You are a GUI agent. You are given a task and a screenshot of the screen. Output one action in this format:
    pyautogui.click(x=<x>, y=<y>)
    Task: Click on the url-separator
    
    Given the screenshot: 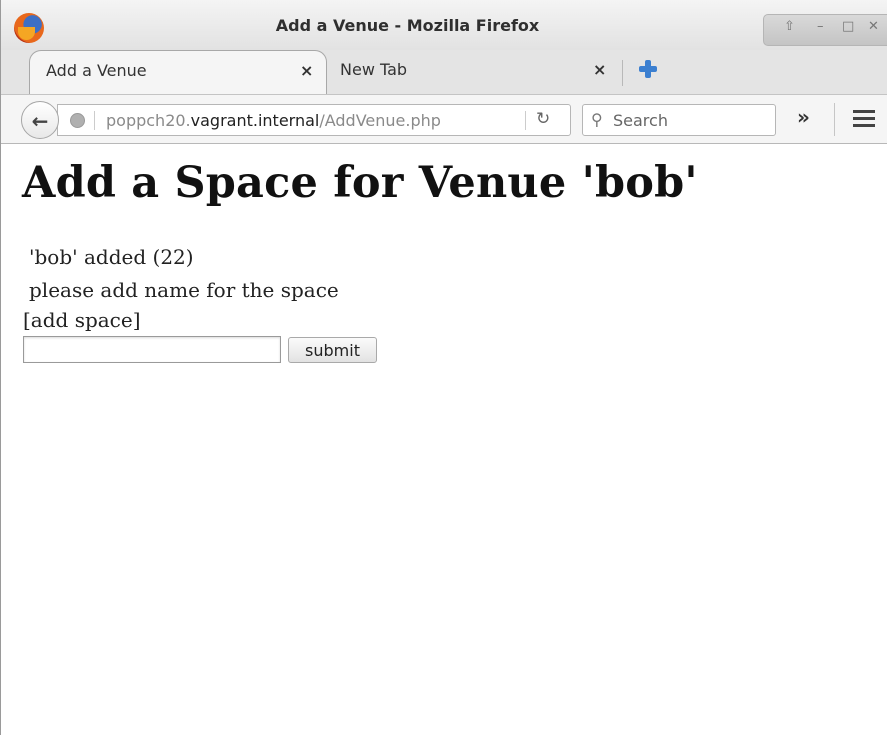 What is the action you would take?
    pyautogui.click(x=94, y=120)
    